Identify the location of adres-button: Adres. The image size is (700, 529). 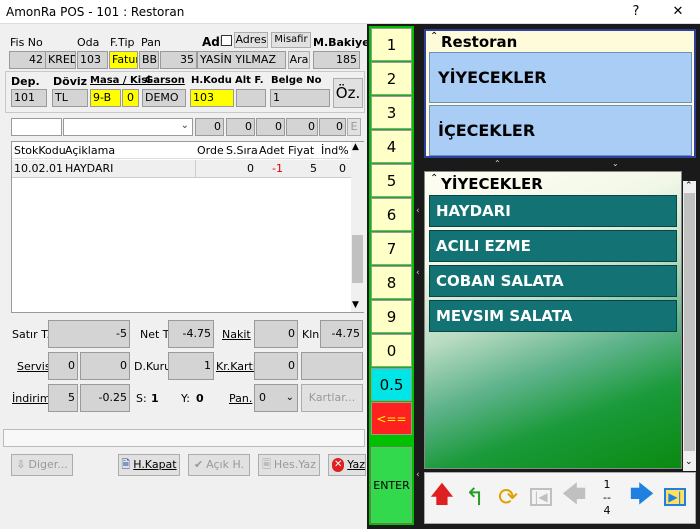
(251, 40).